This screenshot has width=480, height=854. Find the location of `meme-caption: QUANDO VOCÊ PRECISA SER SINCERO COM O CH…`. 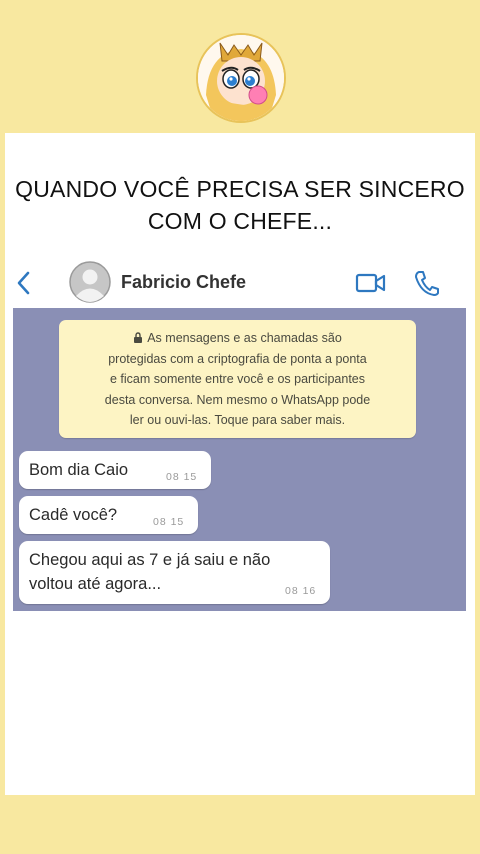

meme-caption: QUANDO VOCÊ PRECISA SER SINCERO COM O CH… is located at coordinates (240, 205).